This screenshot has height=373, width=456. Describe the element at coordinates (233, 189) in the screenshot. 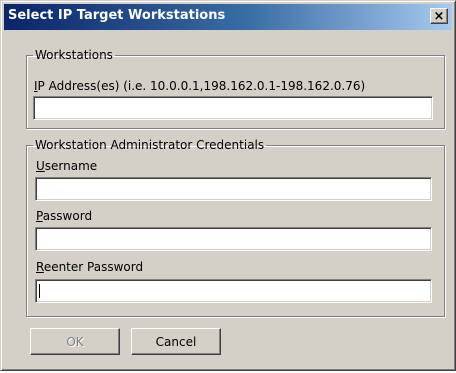

I see `username-input` at that location.